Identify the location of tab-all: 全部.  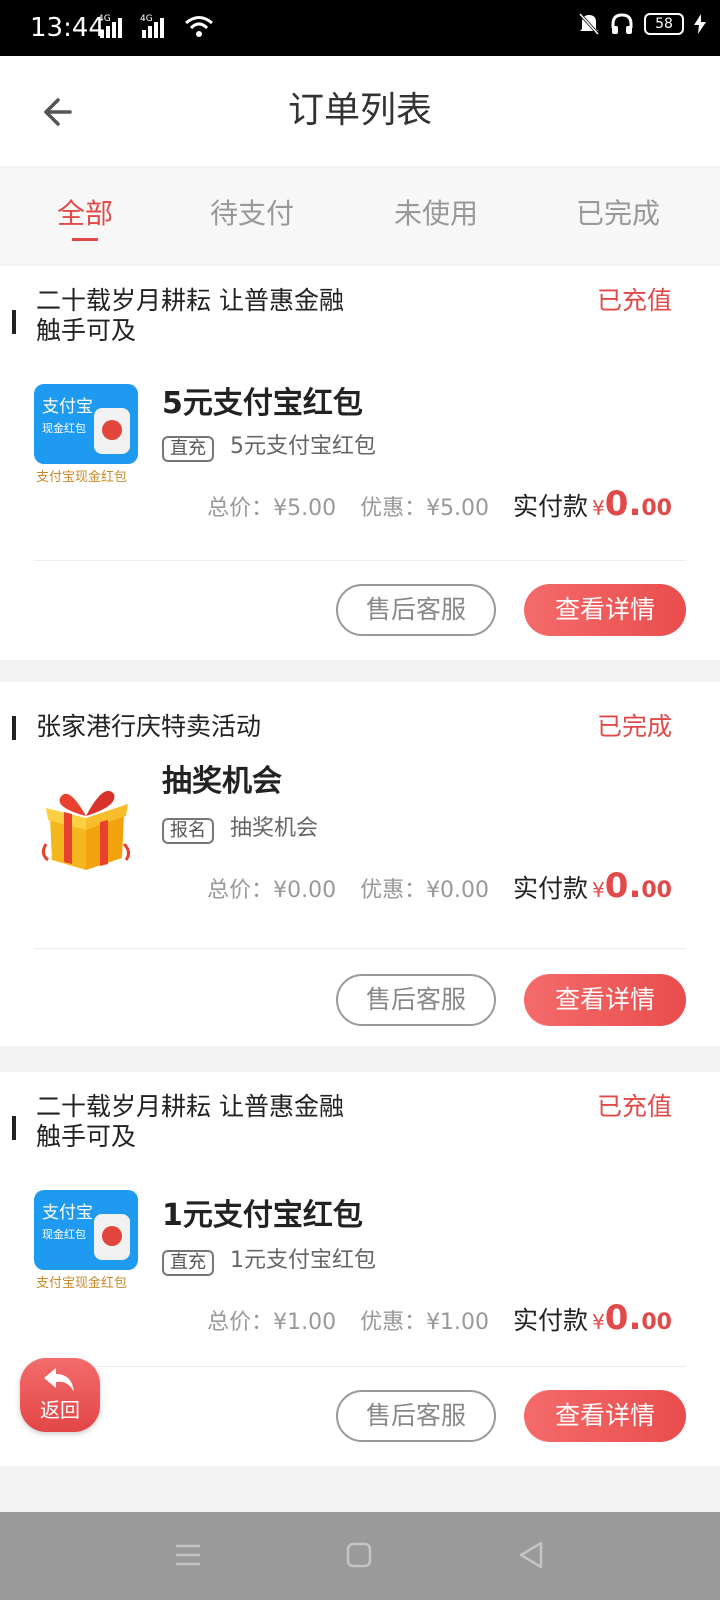
(85, 214).